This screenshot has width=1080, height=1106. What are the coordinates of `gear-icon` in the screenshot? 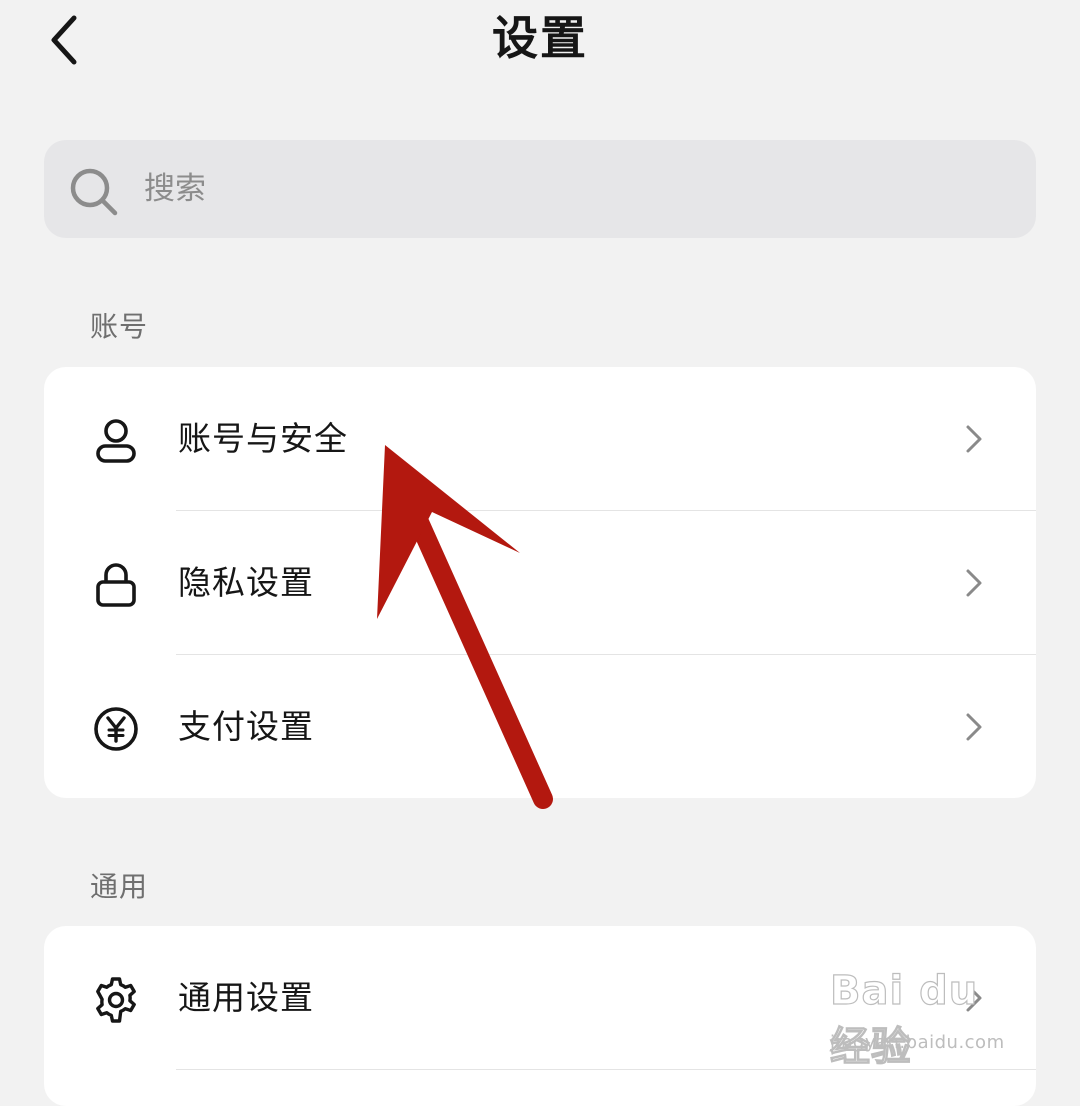 It's located at (116, 1000).